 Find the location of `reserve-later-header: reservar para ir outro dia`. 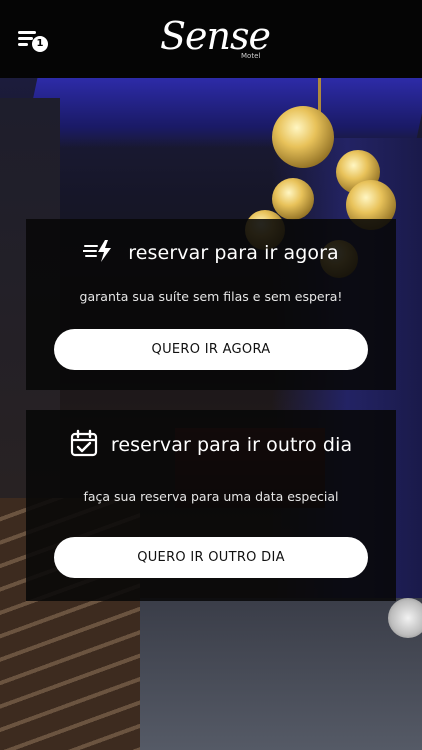

reserve-later-header: reservar para ir outro dia is located at coordinates (211, 445).